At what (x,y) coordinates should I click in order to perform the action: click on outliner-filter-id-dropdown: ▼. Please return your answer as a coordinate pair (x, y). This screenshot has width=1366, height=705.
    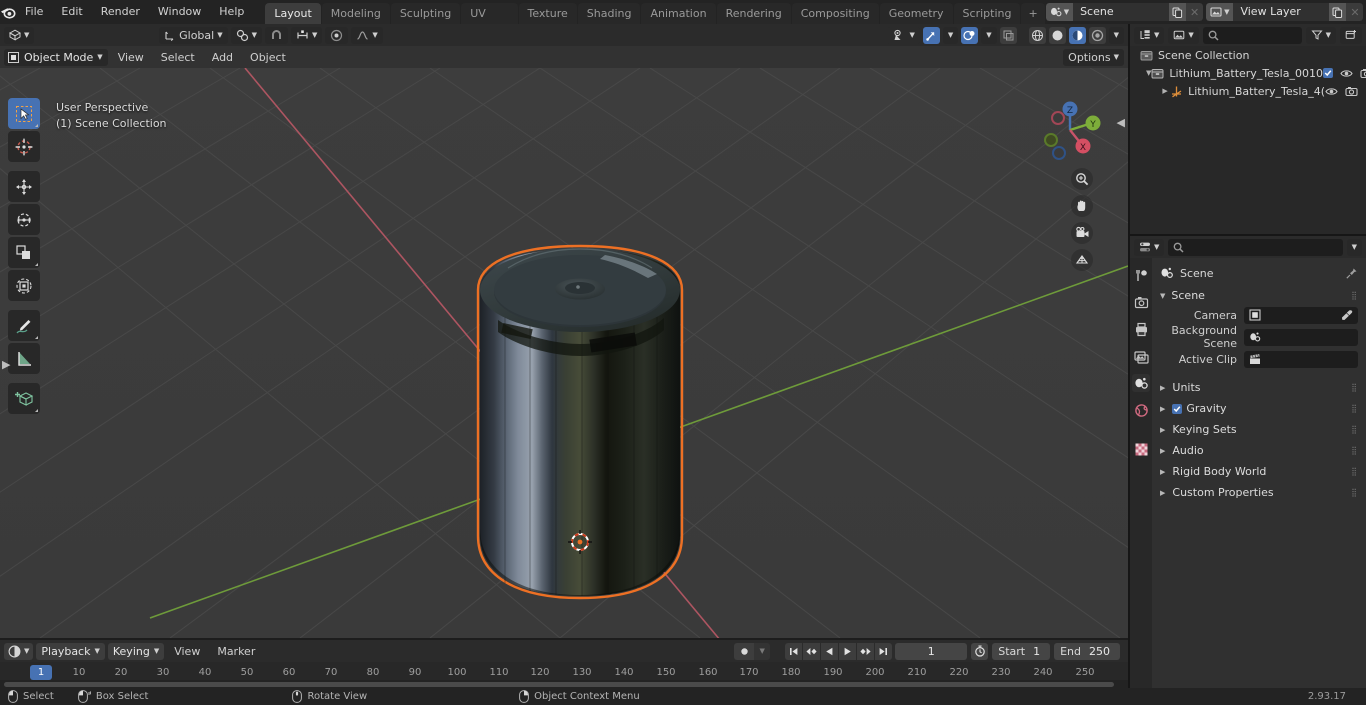
    Looking at the image, I should click on (1183, 35).